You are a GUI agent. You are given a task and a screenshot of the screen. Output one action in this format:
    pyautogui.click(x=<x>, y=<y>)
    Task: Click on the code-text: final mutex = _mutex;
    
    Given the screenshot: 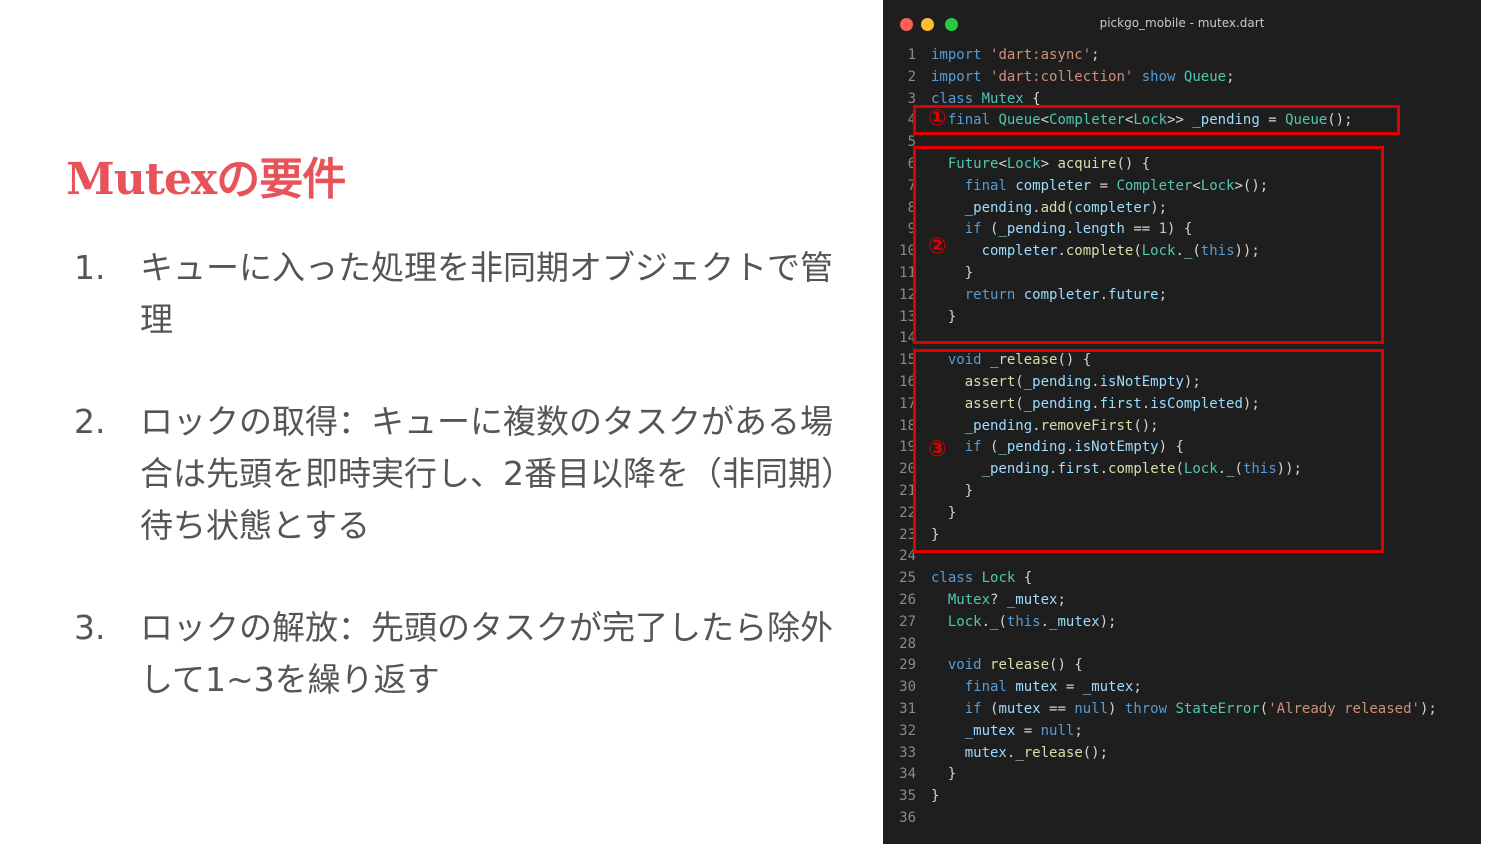 What is the action you would take?
    pyautogui.click(x=1053, y=687)
    